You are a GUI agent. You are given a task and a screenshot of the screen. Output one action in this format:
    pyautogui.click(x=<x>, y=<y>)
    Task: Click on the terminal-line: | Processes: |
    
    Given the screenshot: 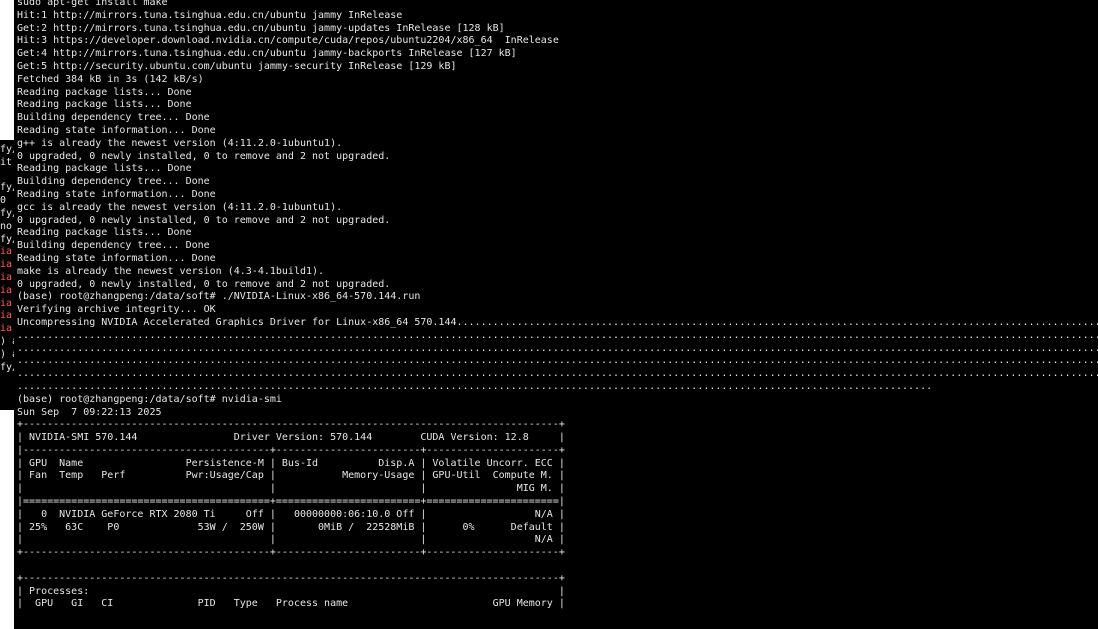 What is the action you would take?
    pyautogui.click(x=291, y=591)
    